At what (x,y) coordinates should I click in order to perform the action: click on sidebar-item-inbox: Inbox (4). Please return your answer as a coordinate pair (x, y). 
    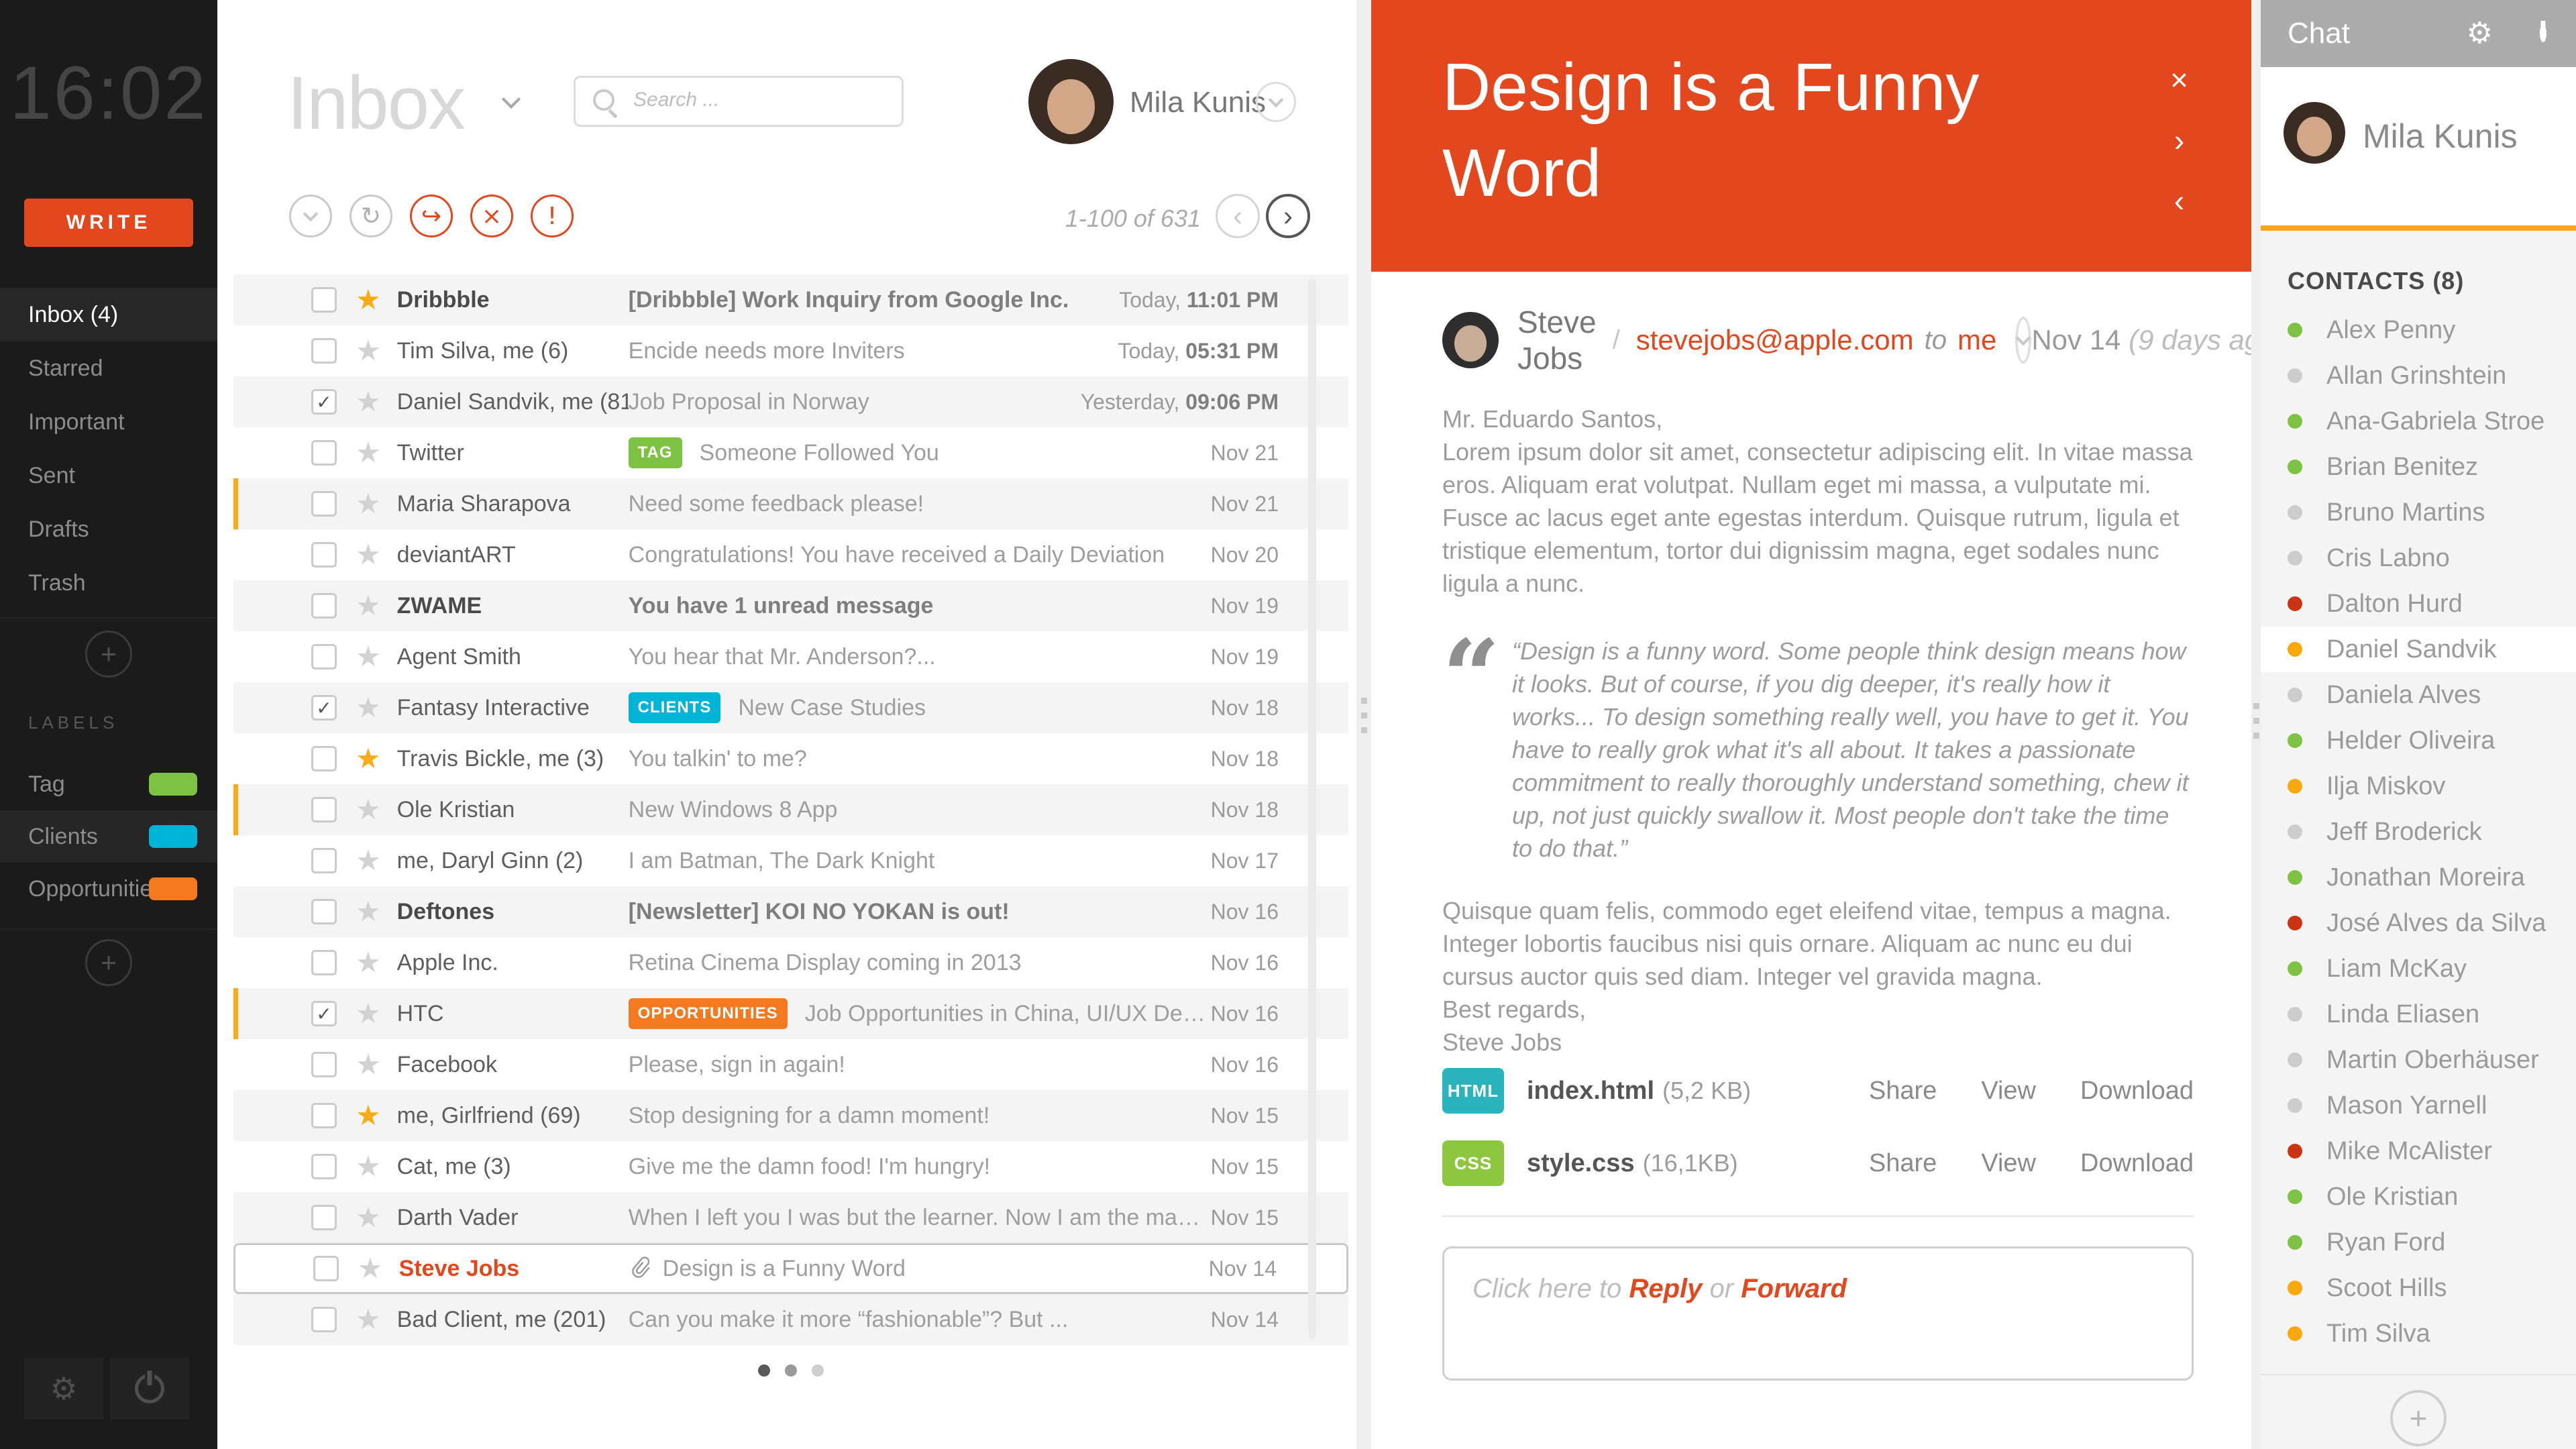
    Looking at the image, I should click on (108, 314).